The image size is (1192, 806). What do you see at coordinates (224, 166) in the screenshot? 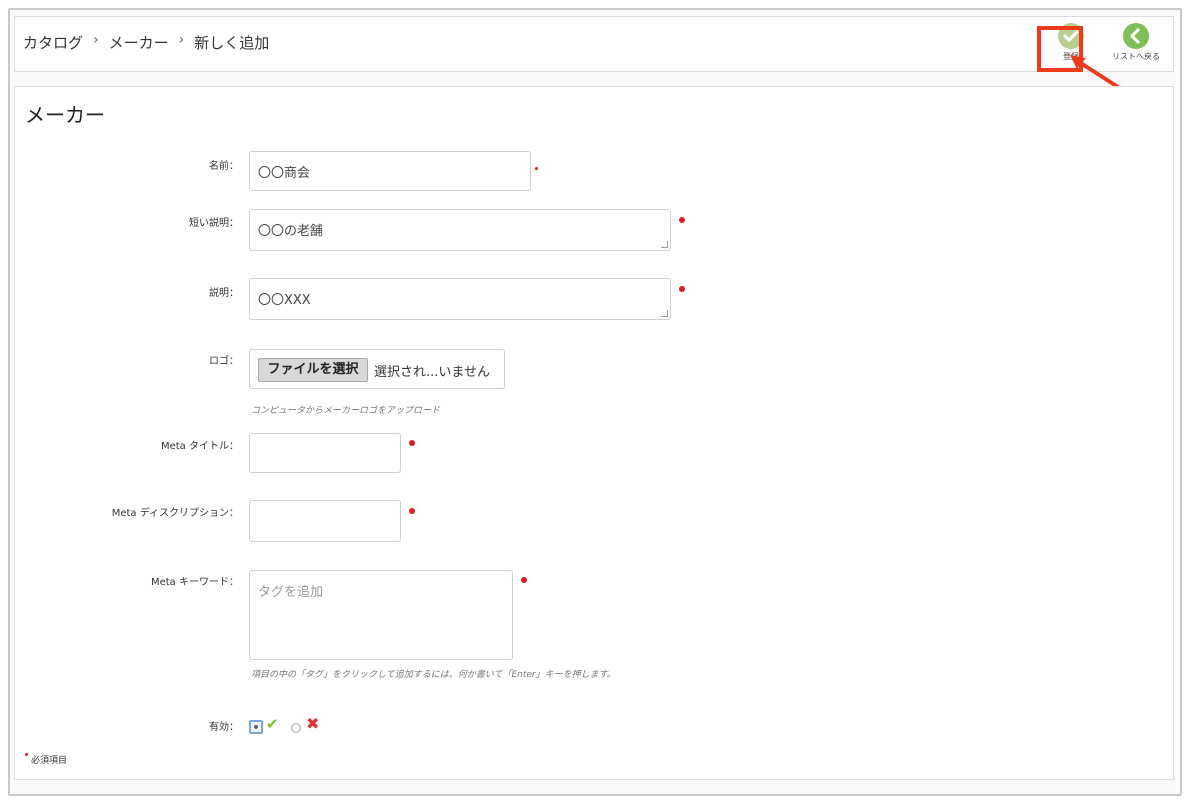
I see `name-label: 名前：` at bounding box center [224, 166].